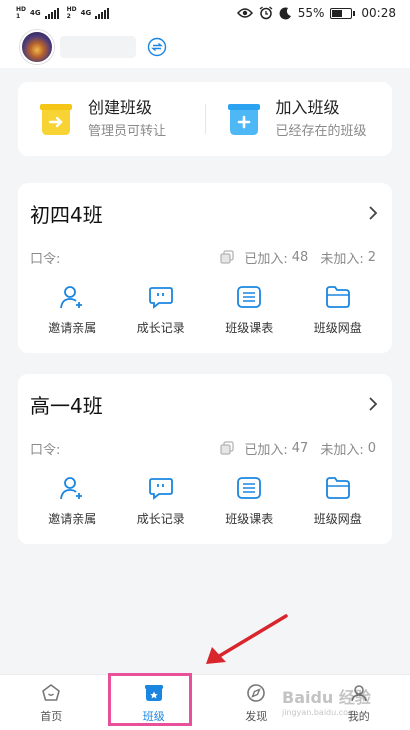 The height and width of the screenshot is (730, 410). I want to click on signal2-icon, so click(102, 13).